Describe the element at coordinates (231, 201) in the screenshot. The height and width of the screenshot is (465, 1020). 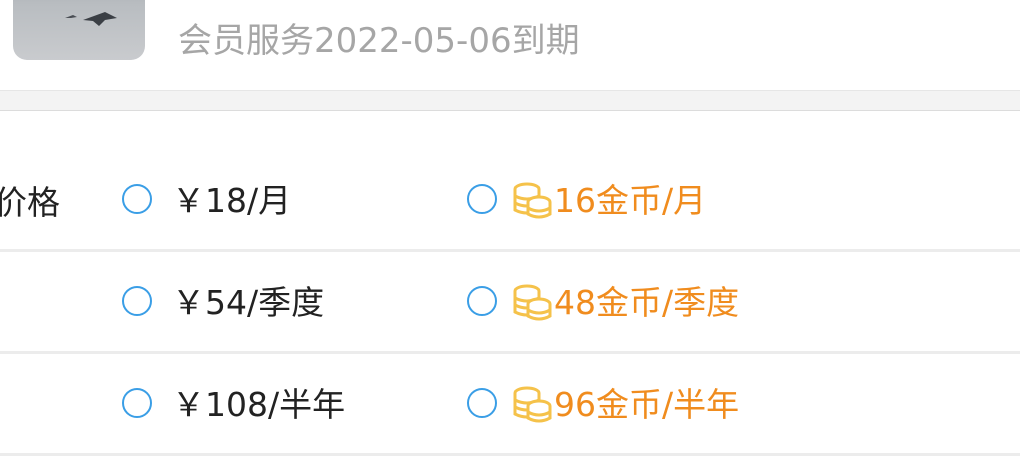
I see `rmb-price-monthly: ￥18/月` at that location.